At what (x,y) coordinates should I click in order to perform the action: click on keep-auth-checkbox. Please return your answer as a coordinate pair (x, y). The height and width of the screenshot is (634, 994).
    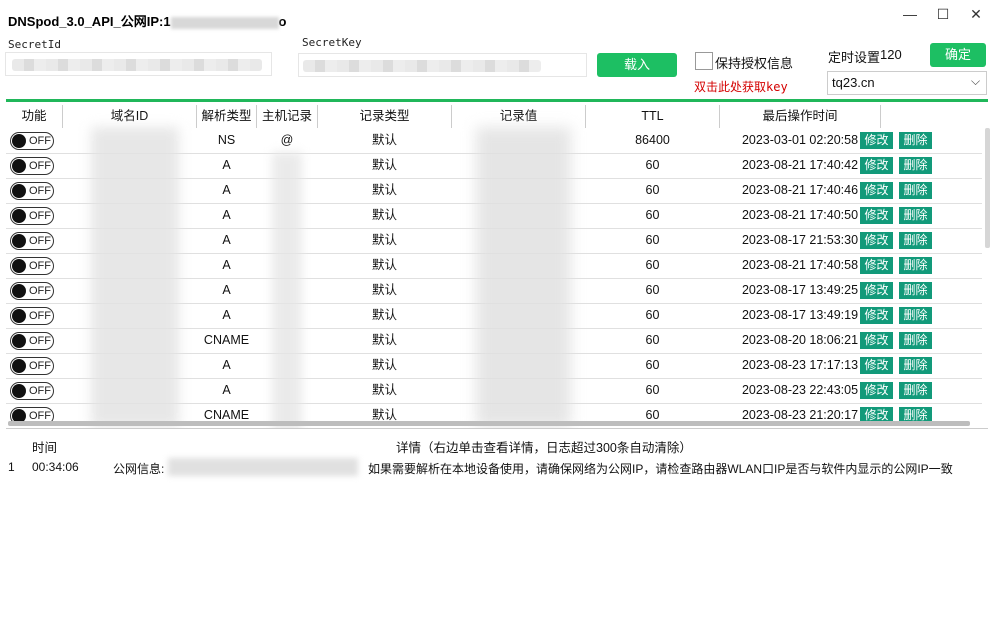
    Looking at the image, I should click on (704, 61).